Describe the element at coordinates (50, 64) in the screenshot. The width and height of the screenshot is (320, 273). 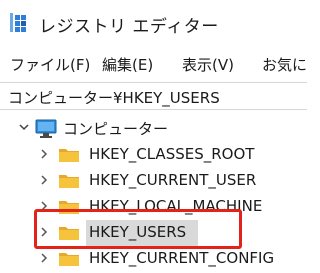
I see `menu-file: ファイル(F)` at that location.